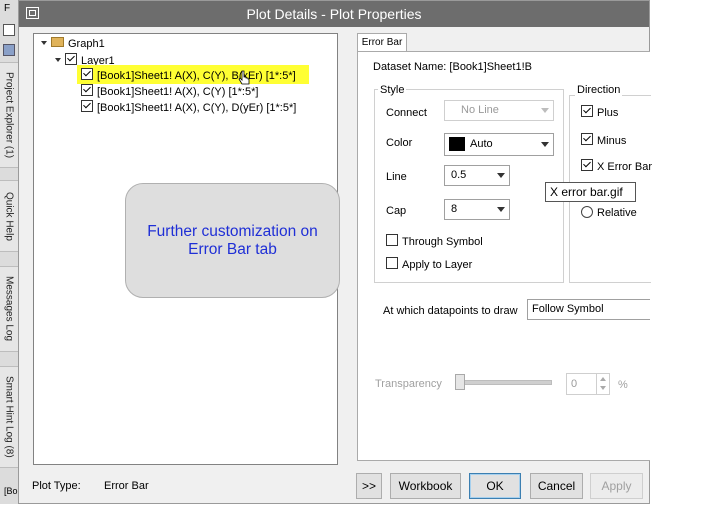  I want to click on folder-icon, so click(57, 42).